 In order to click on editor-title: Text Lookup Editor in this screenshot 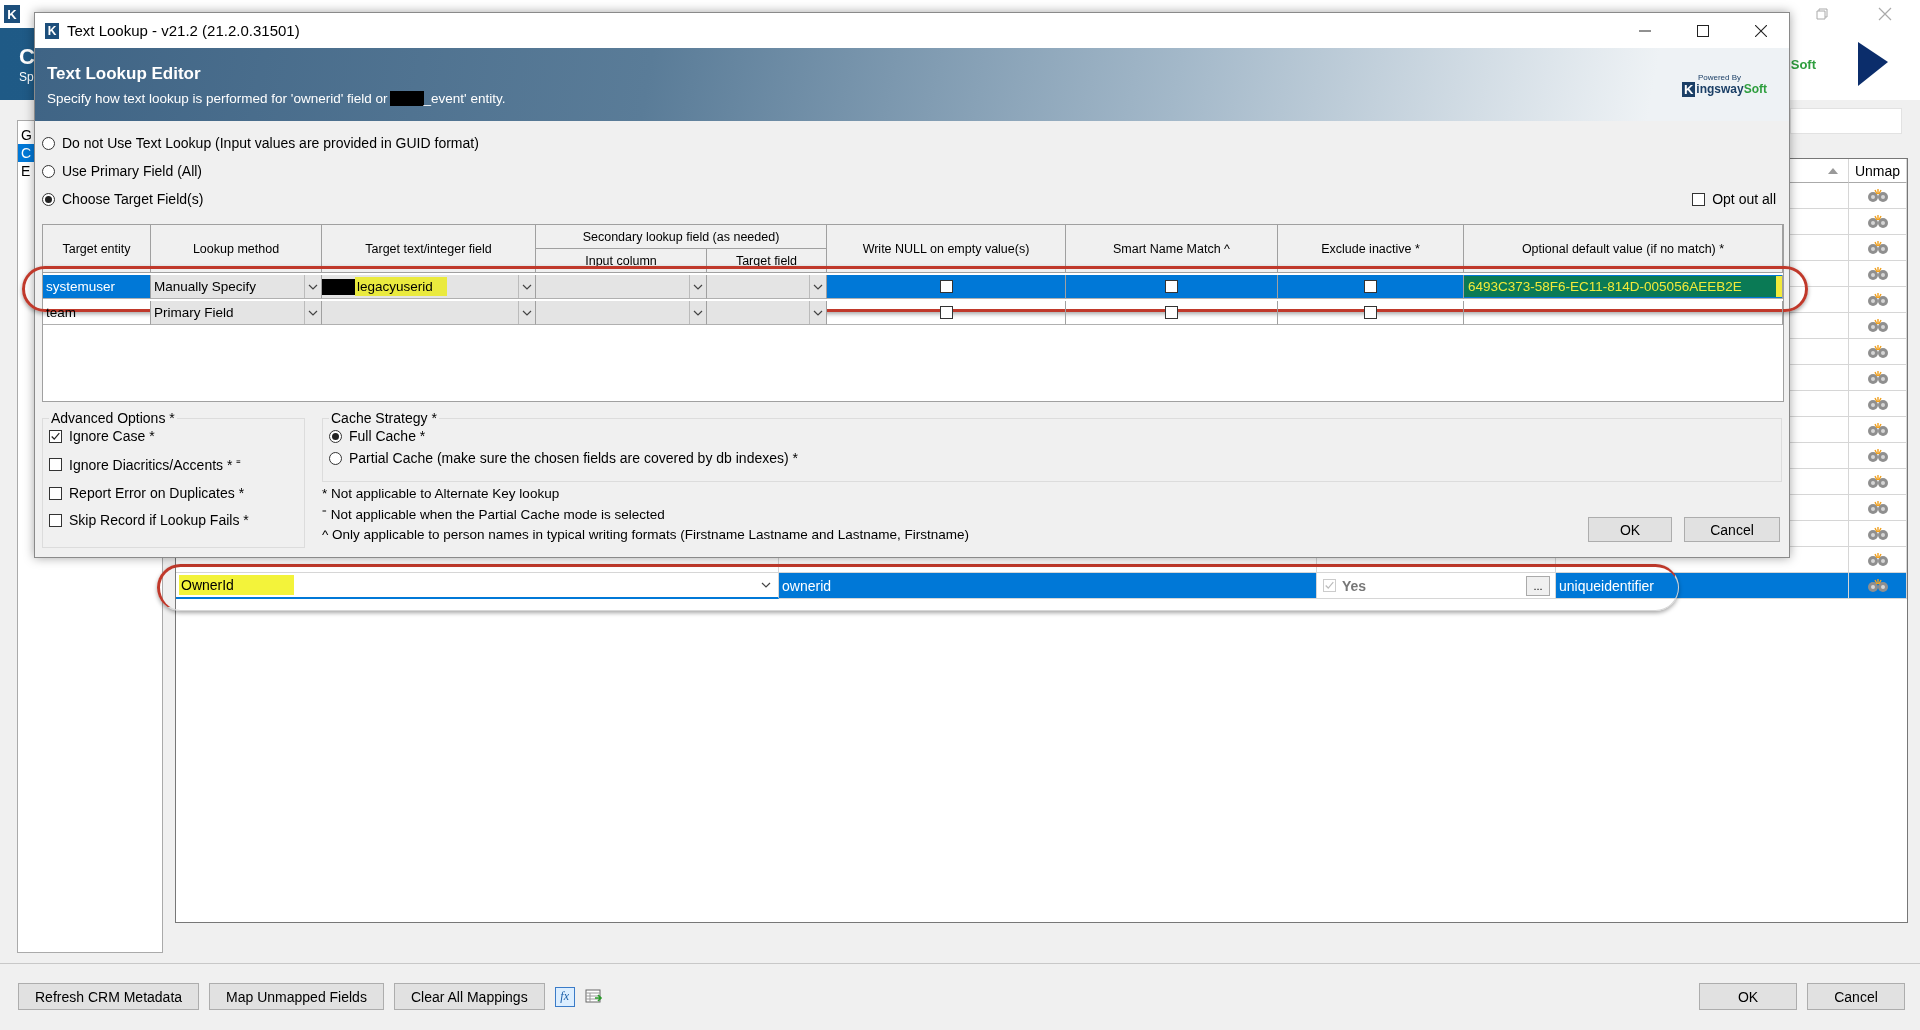, I will do `click(124, 73)`.